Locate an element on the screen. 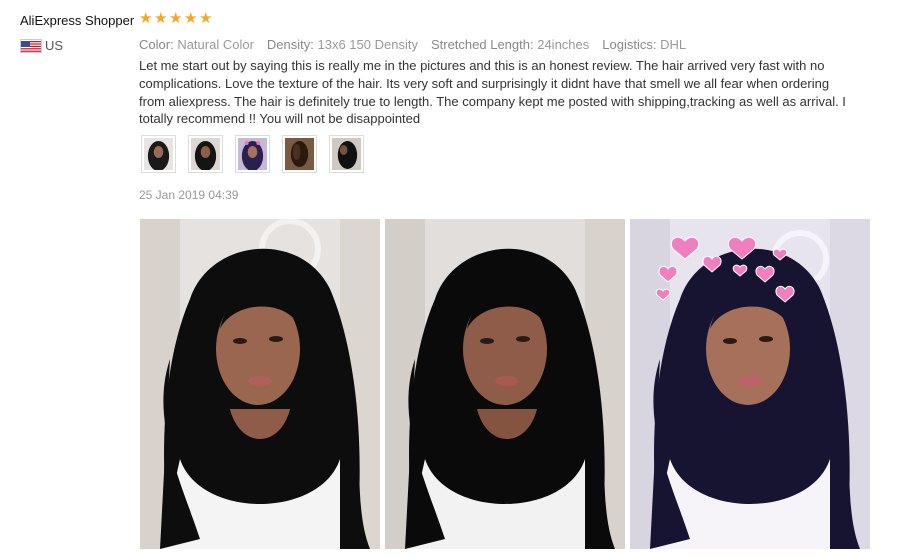 The height and width of the screenshot is (558, 900). attribute-density: Density: 13x6 150 Density is located at coordinates (342, 44).